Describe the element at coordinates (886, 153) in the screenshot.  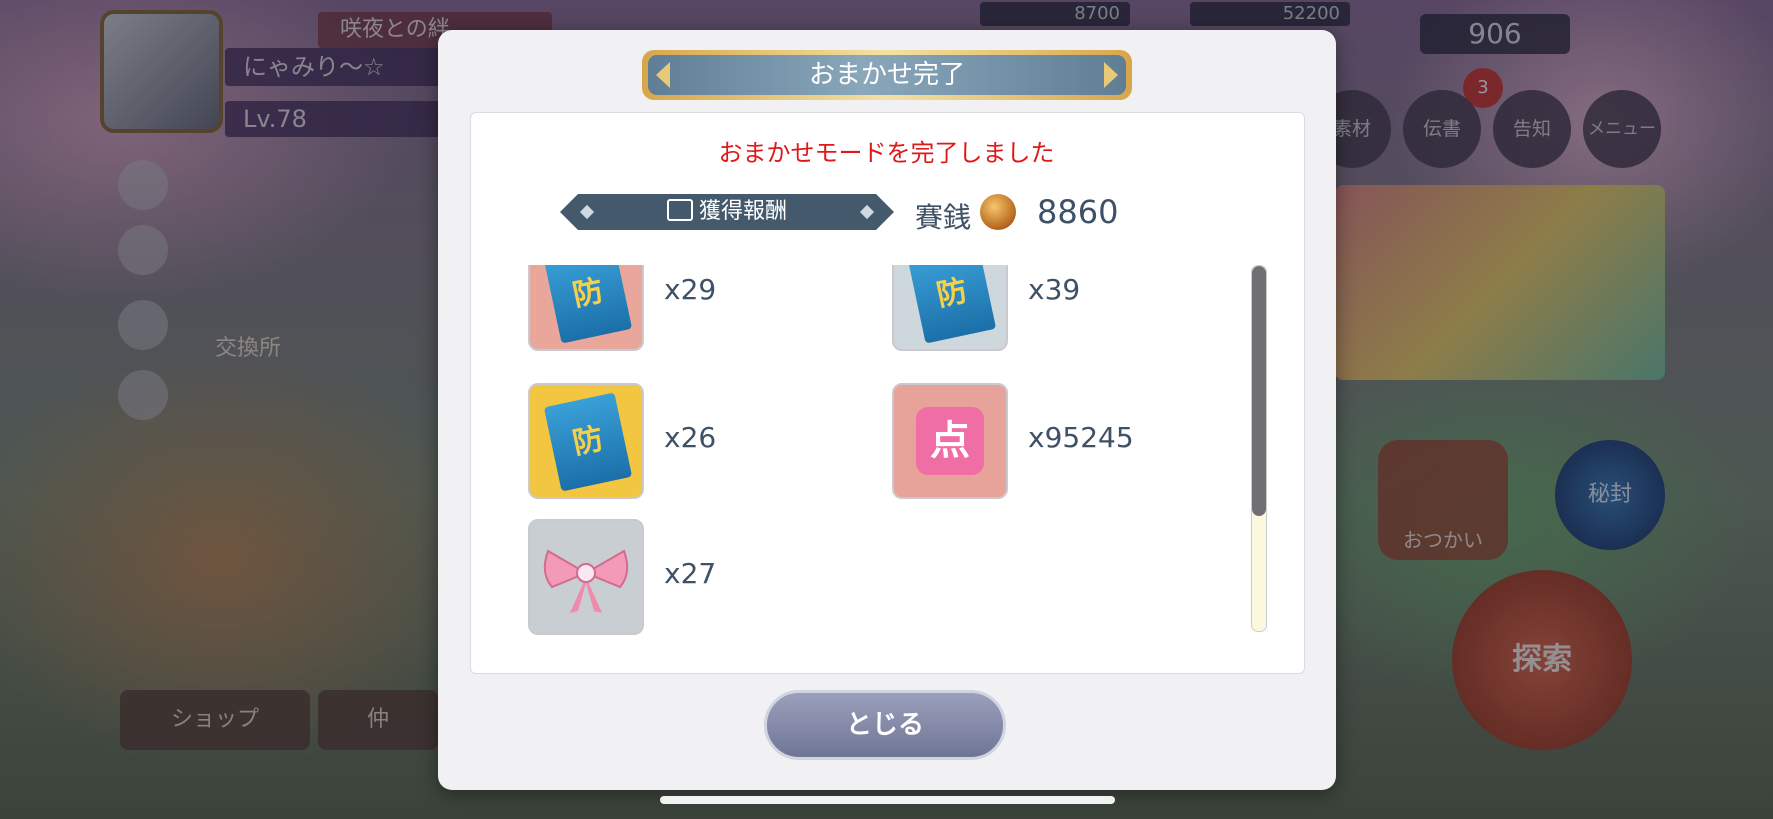
I see `completion-message: おまかせモードを完了しました` at that location.